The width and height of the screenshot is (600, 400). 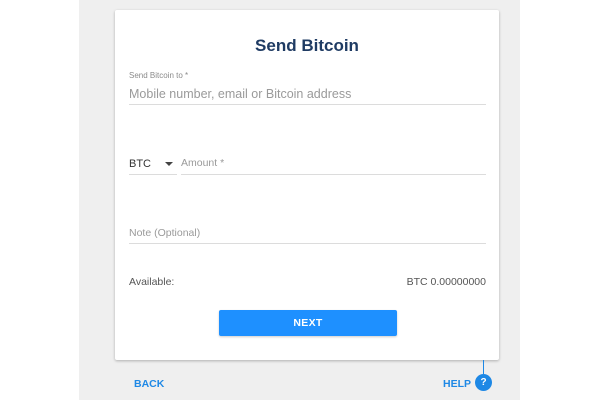 What do you see at coordinates (240, 94) in the screenshot?
I see `recipient-input: Mobile number, email or Bitcoin address` at bounding box center [240, 94].